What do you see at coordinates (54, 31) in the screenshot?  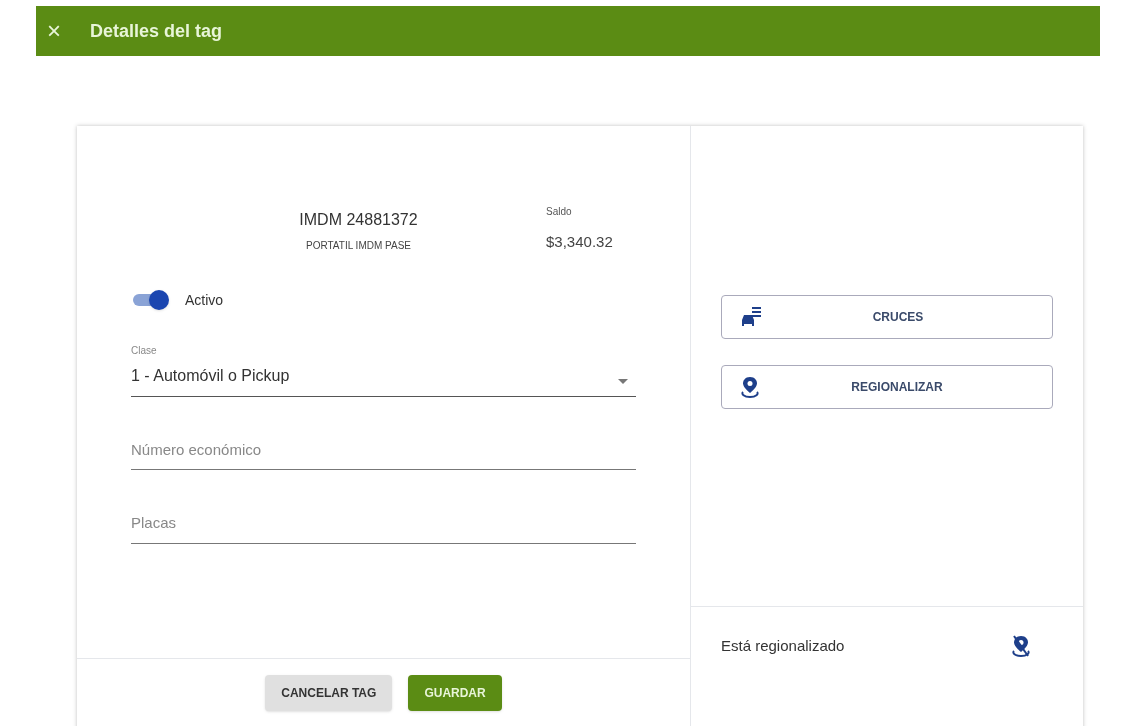 I see `close-button: ×` at bounding box center [54, 31].